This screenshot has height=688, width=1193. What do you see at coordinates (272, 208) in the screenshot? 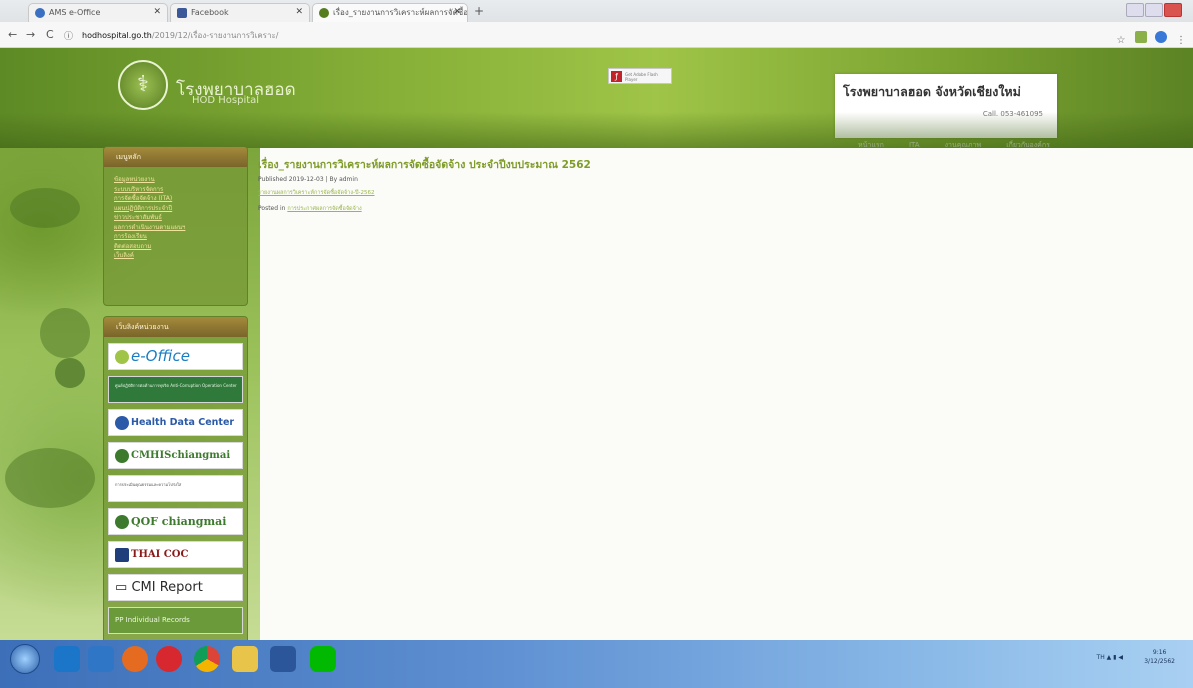
I see `posted-in-label: Posted in` at bounding box center [272, 208].